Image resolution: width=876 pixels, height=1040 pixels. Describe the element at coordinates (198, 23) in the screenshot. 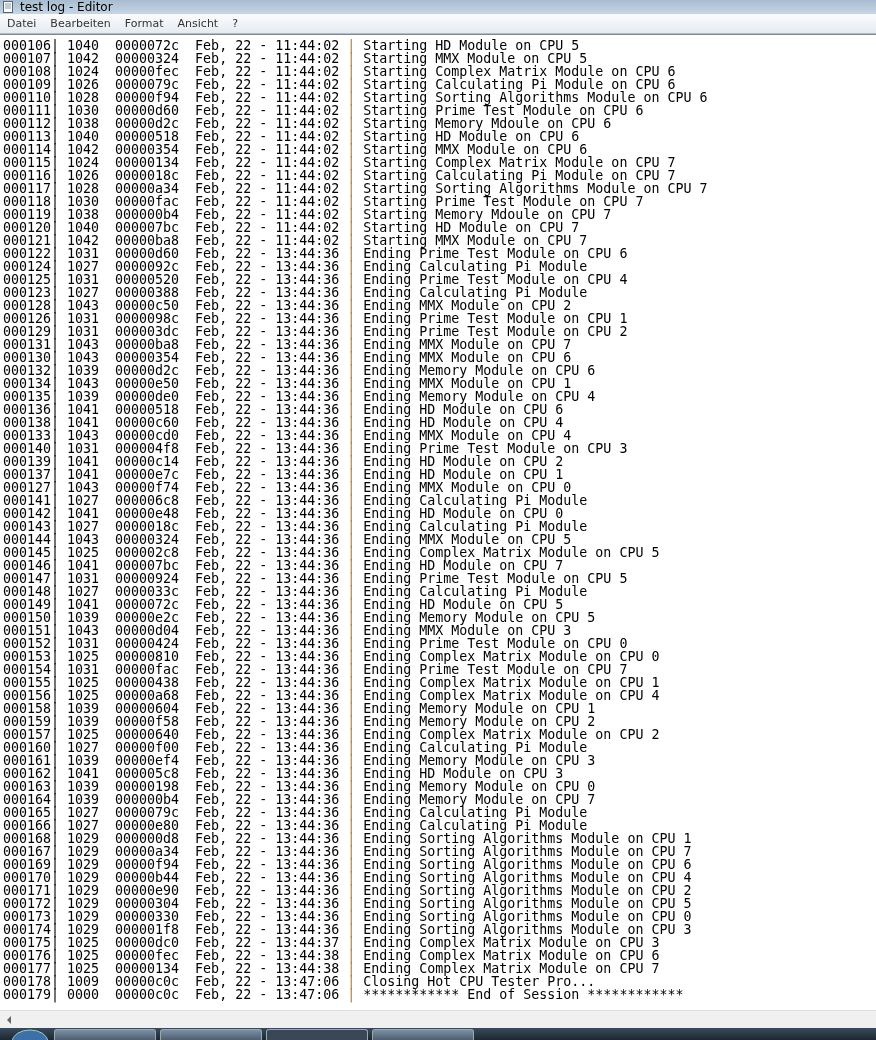

I see `menu-item: Ansicht` at that location.